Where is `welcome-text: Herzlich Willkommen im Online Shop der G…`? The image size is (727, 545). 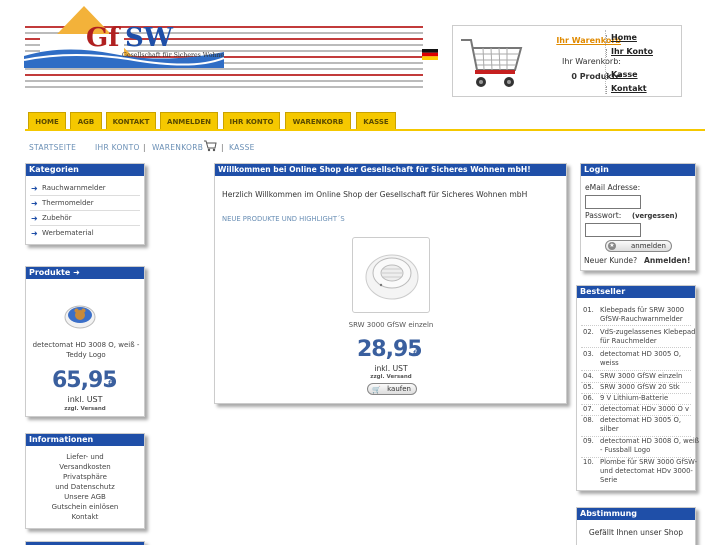 welcome-text: Herzlich Willkommen im Online Shop der G… is located at coordinates (375, 194).